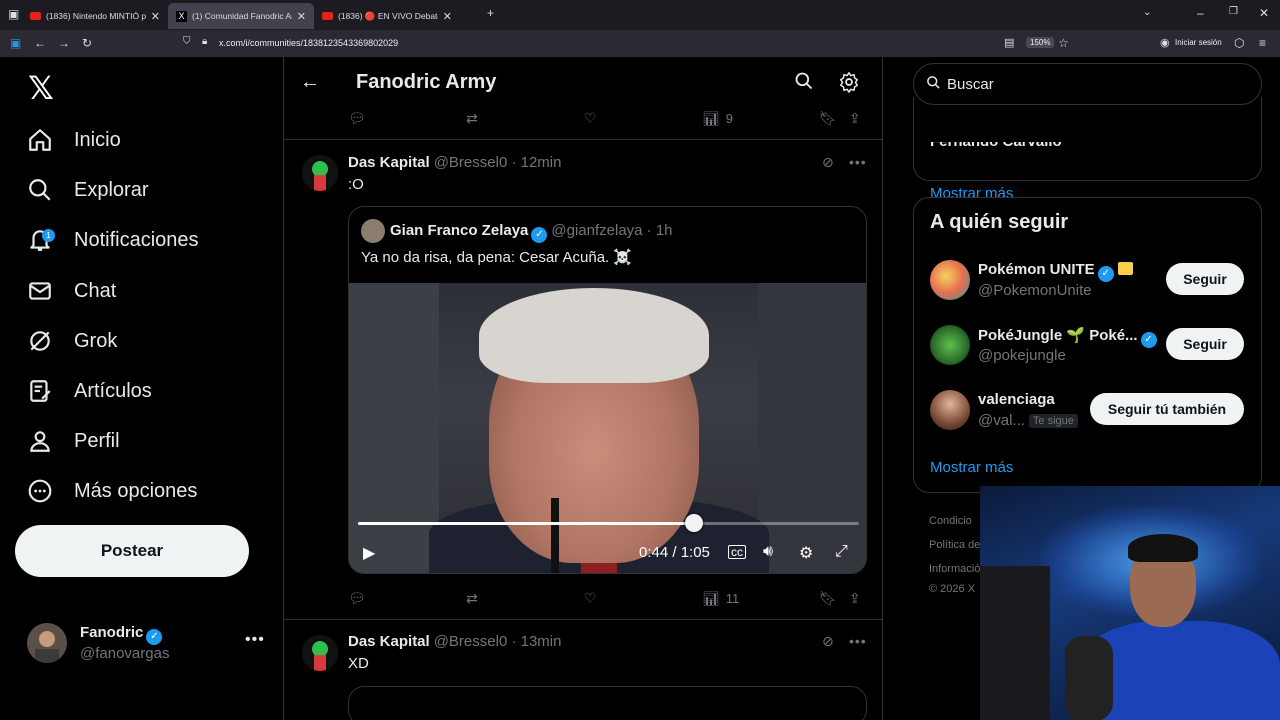  Describe the element at coordinates (1147, 12) in the screenshot. I see `chevron-down-icon: ⌄` at that location.